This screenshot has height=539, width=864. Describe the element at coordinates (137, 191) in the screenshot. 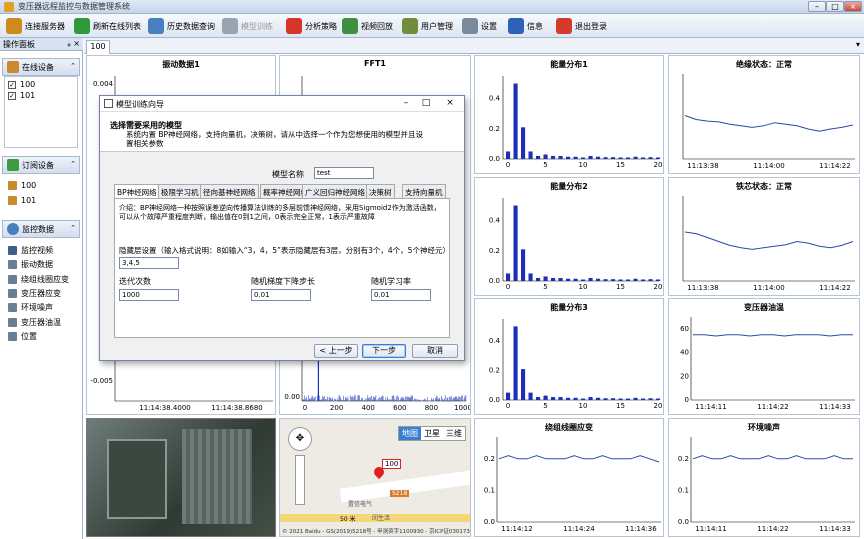

I see `model-tab: BP神经网络` at that location.